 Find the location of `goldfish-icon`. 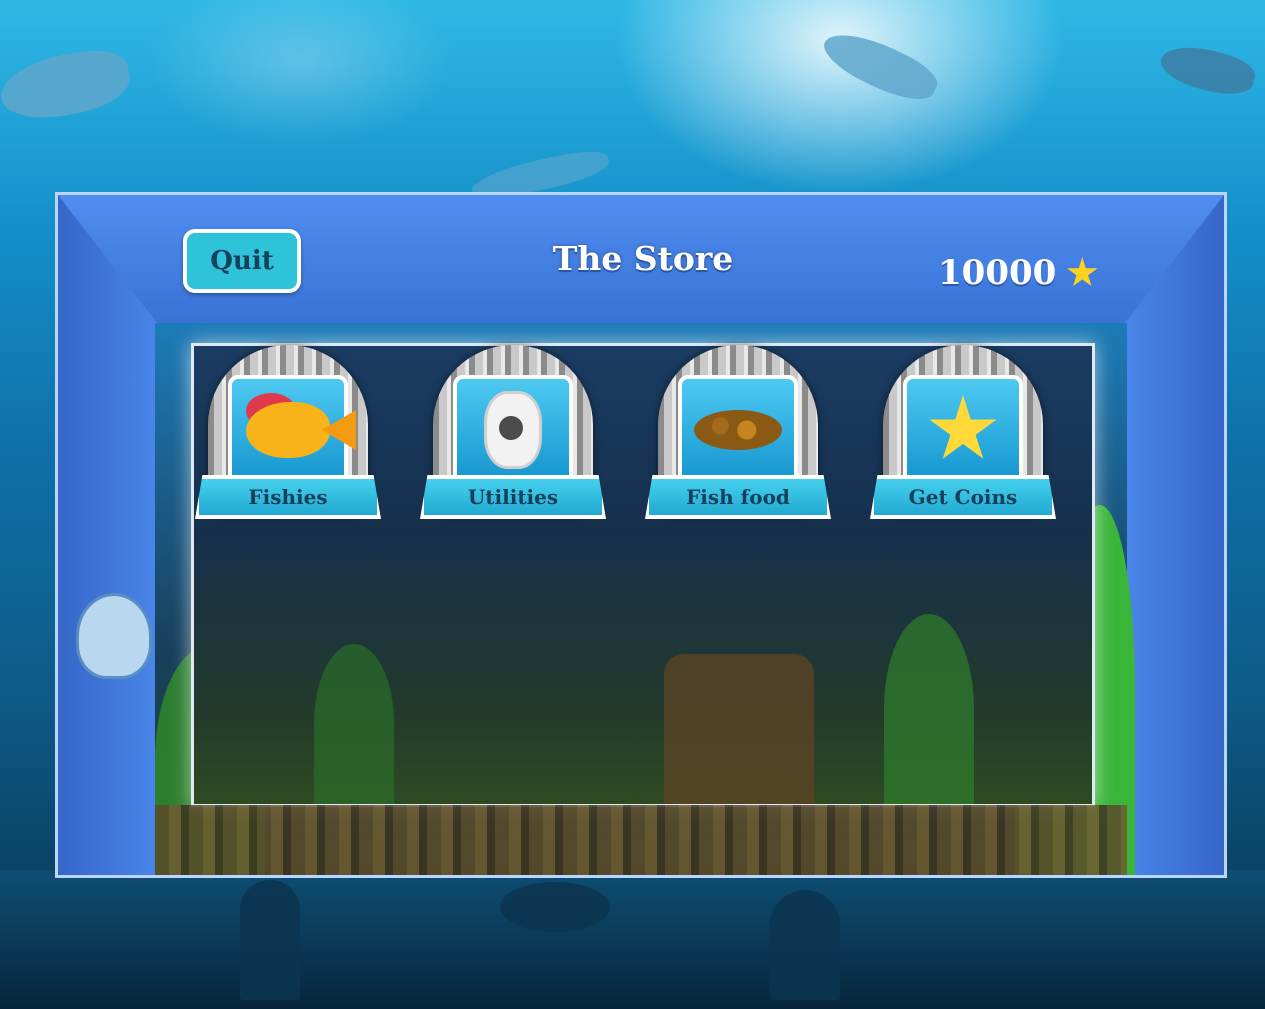

goldfish-icon is located at coordinates (288, 430).